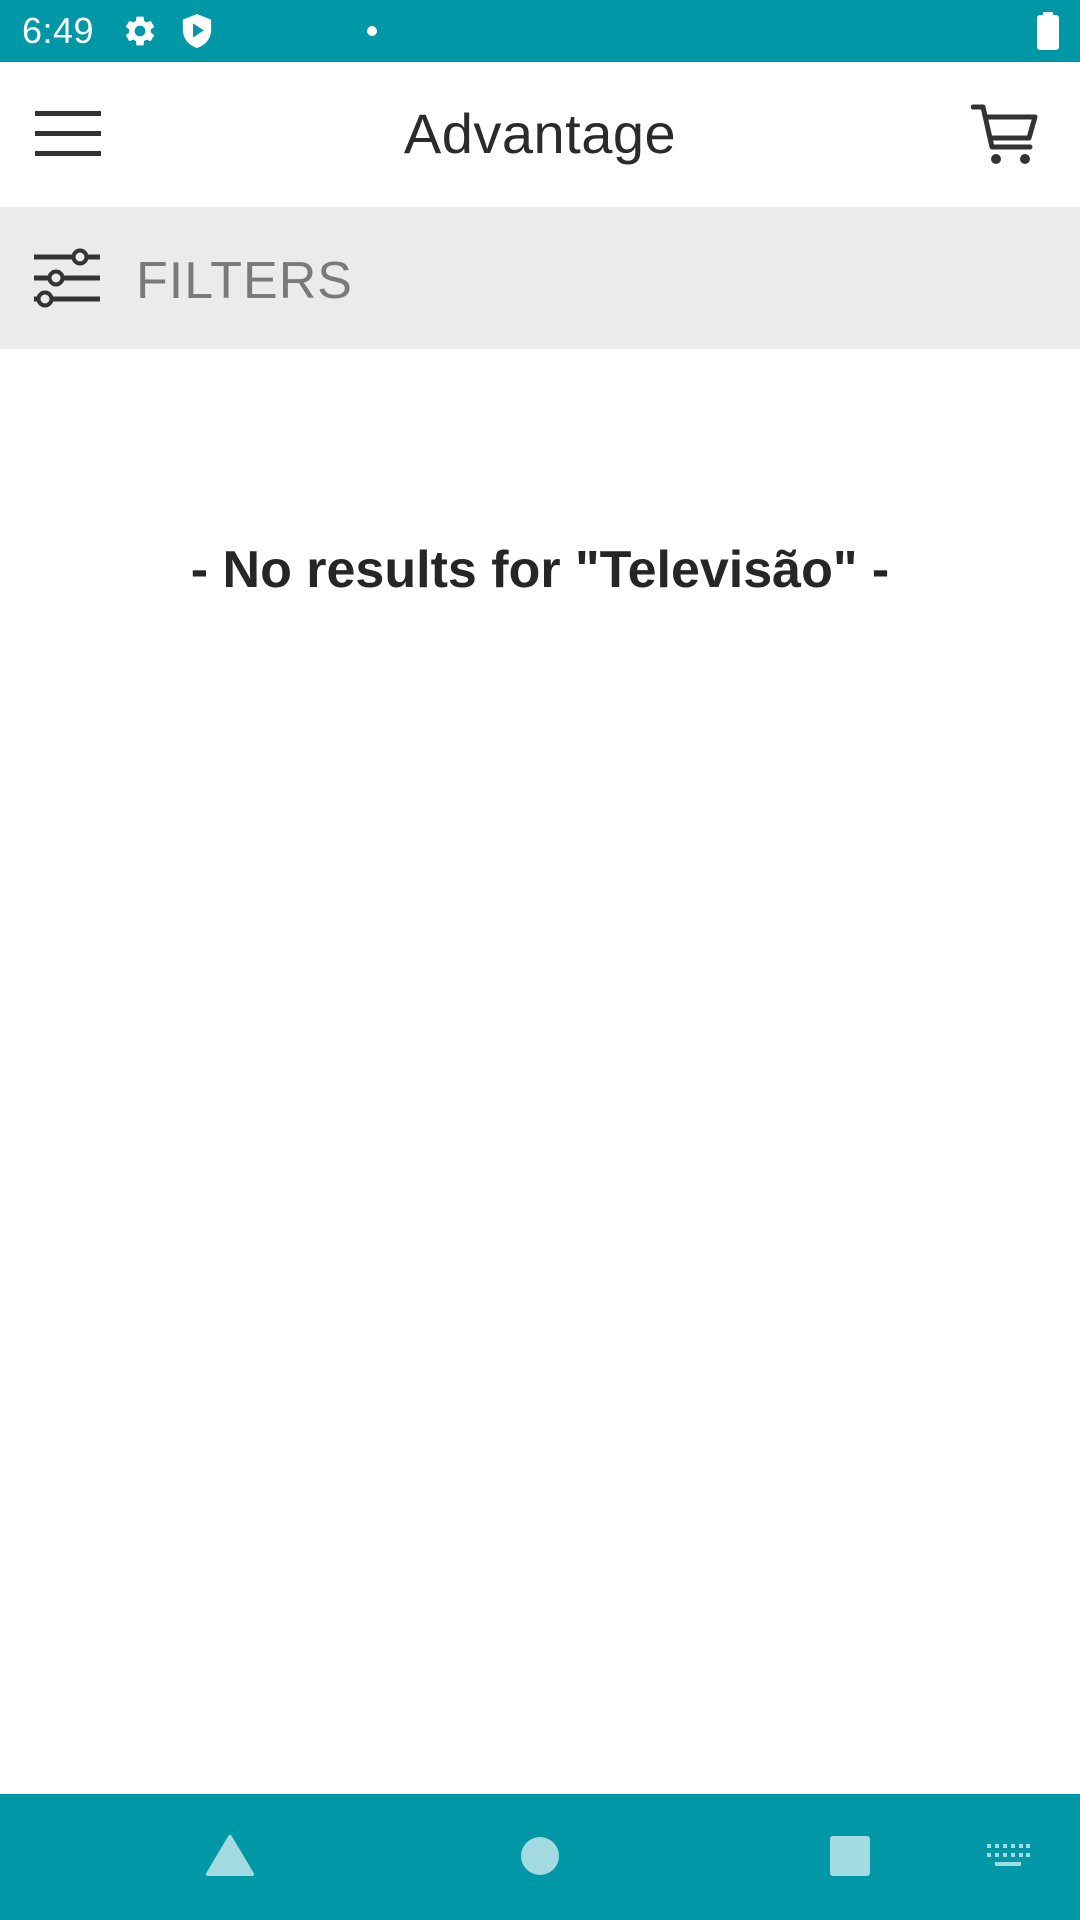  What do you see at coordinates (372, 31) in the screenshot?
I see `notification-dot-icon` at bounding box center [372, 31].